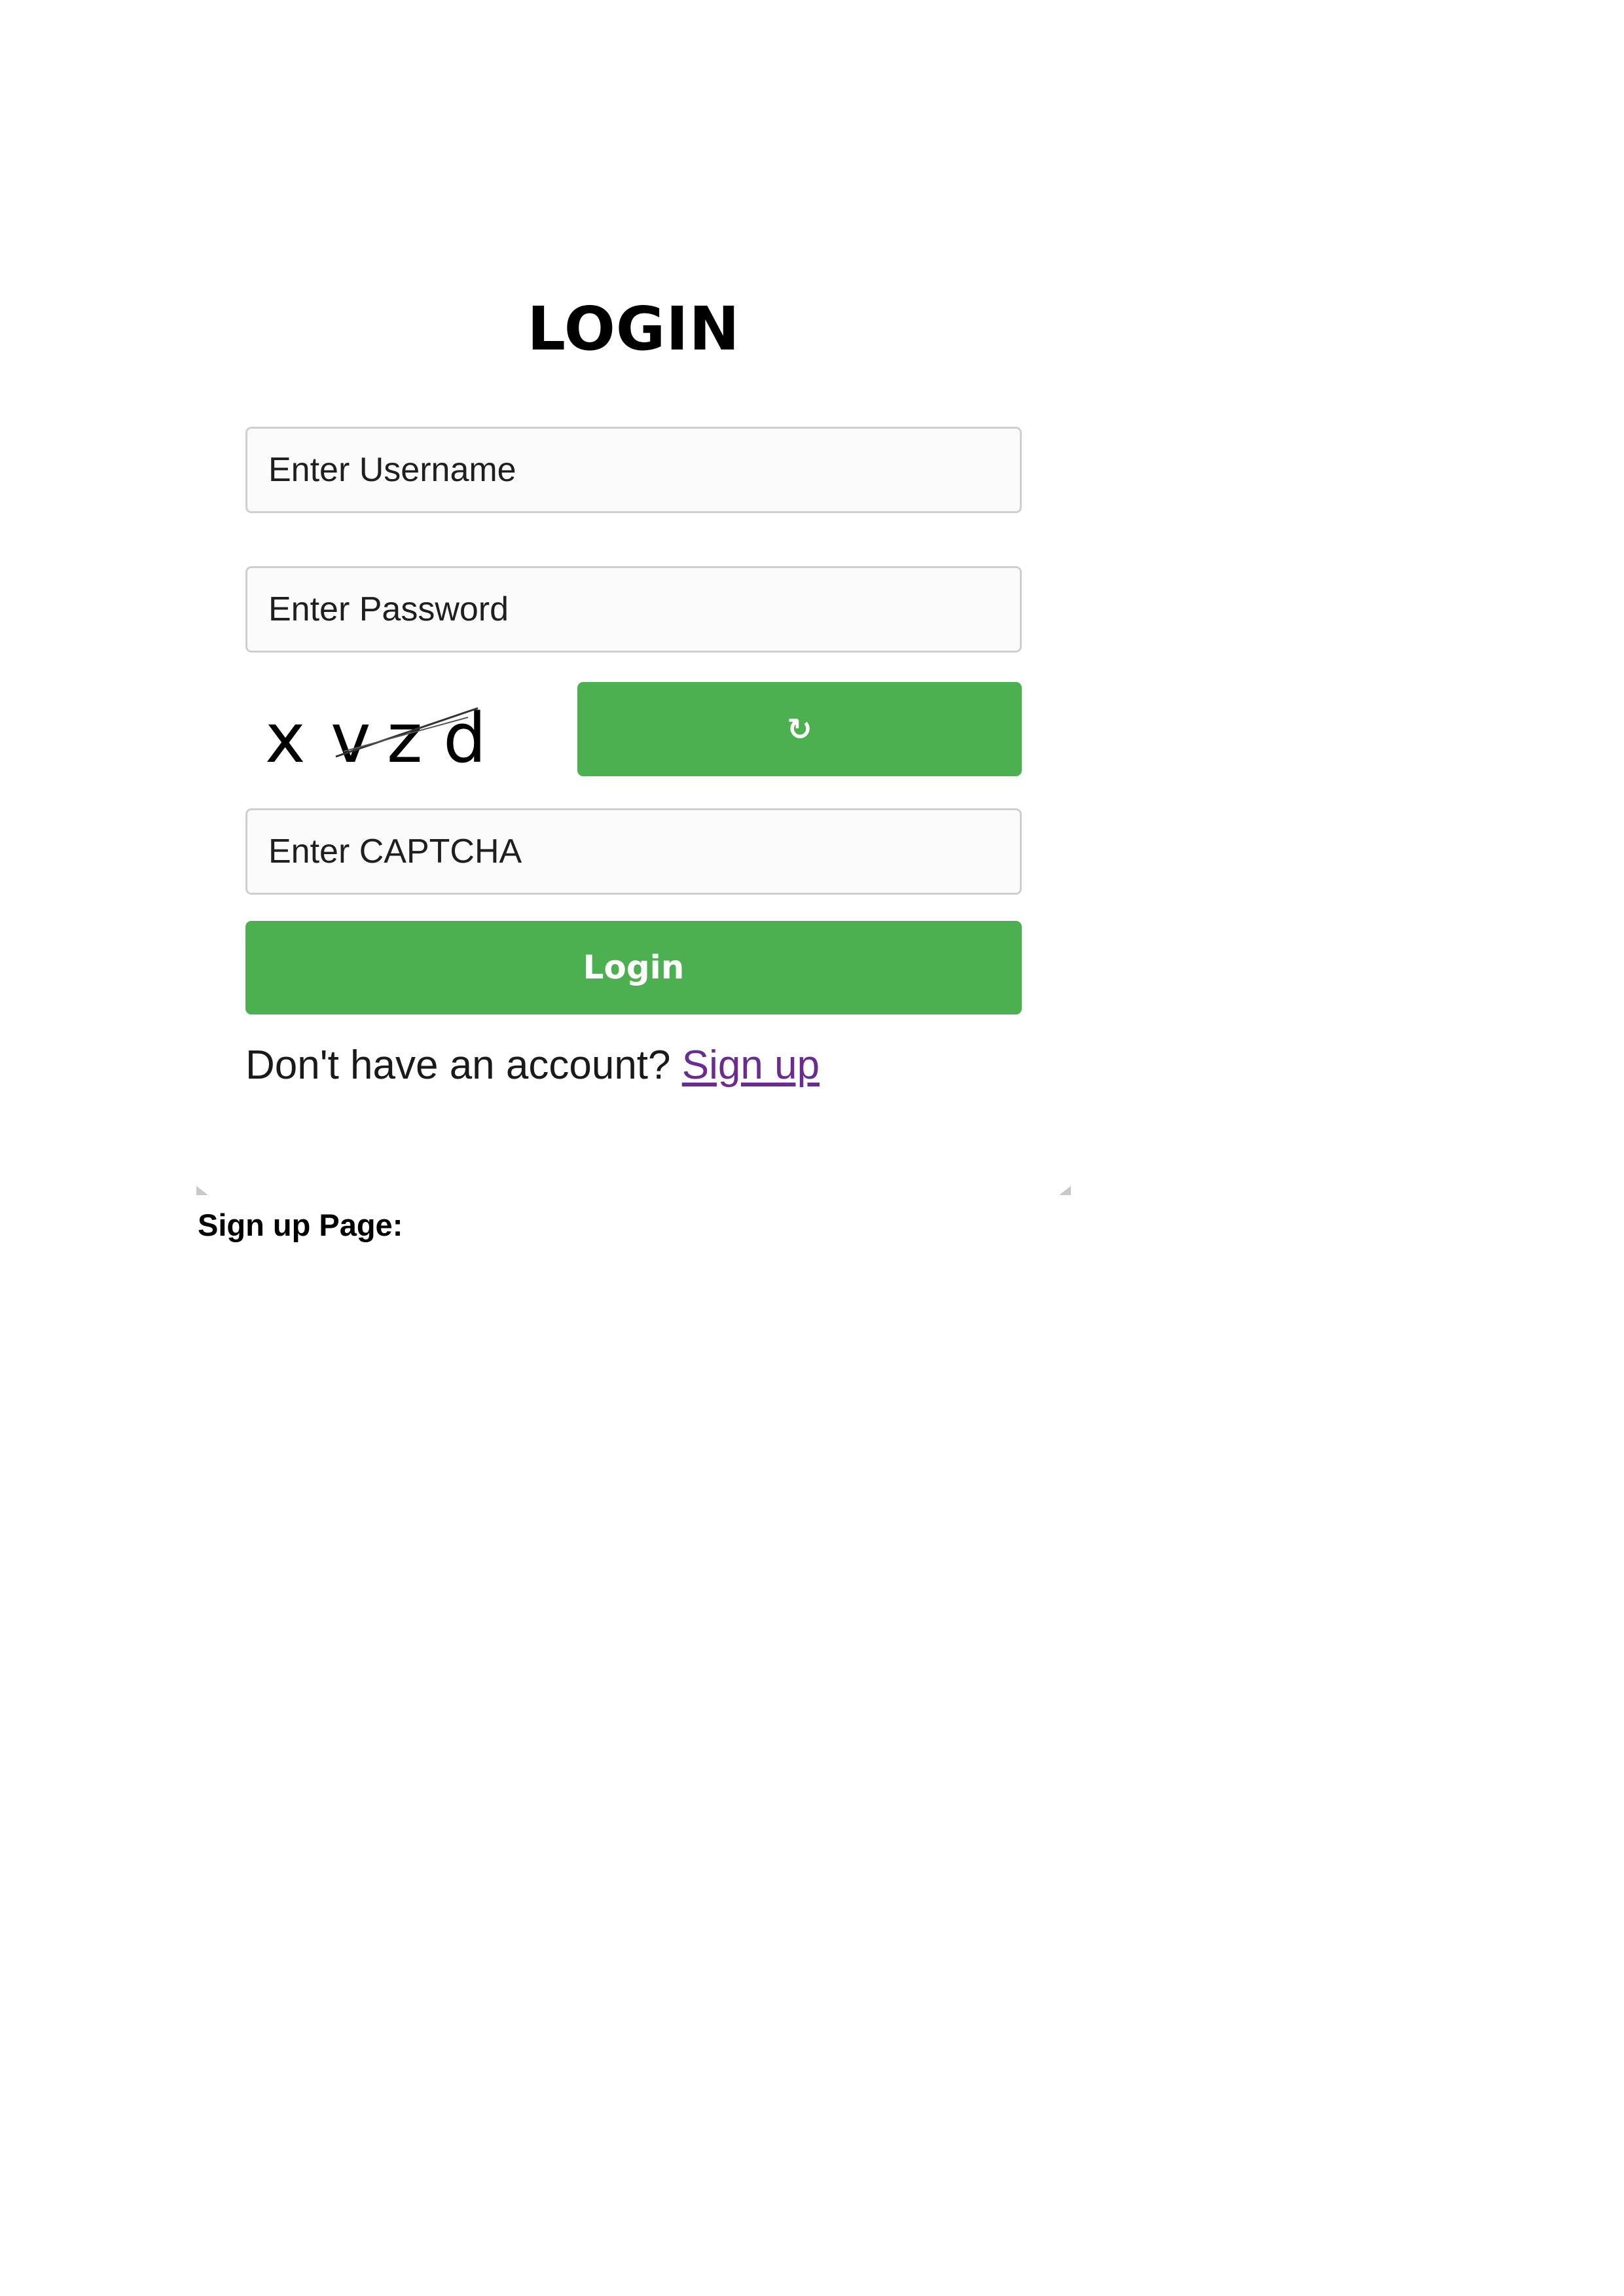 The width and height of the screenshot is (1624, 2296). I want to click on captcha-input: Enter CAPTCHA, so click(633, 851).